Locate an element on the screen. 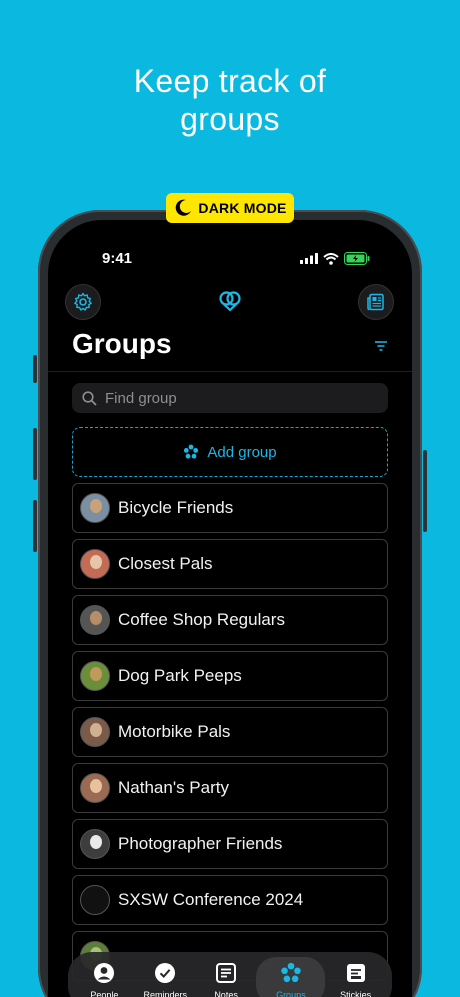 Image resolution: width=460 pixels, height=997 pixels. wifi-icon is located at coordinates (331, 258).